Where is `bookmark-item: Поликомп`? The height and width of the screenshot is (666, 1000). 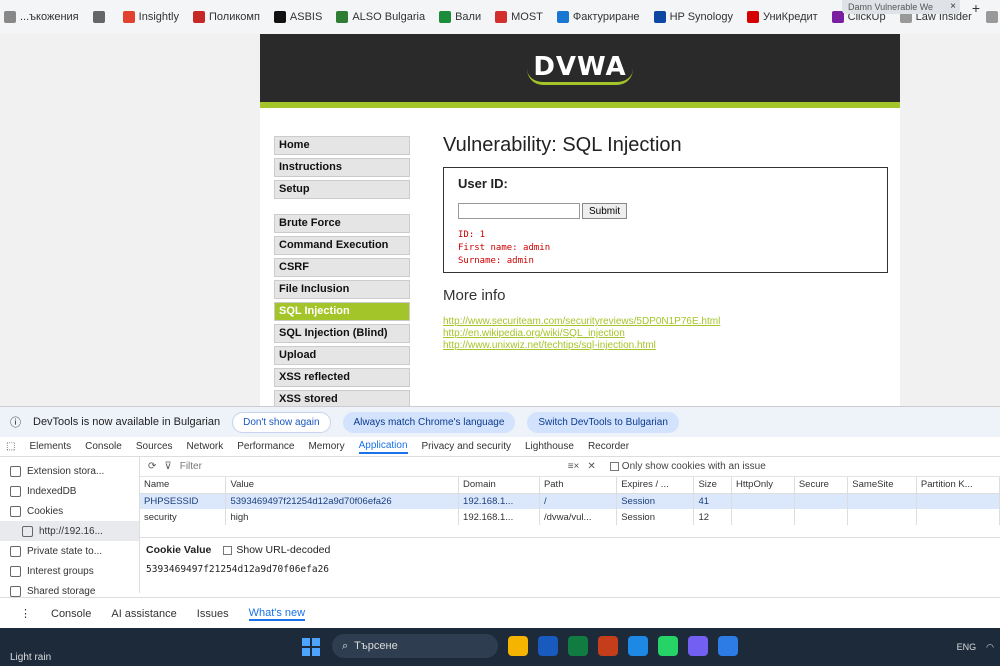 bookmark-item: Поликомп is located at coordinates (226, 17).